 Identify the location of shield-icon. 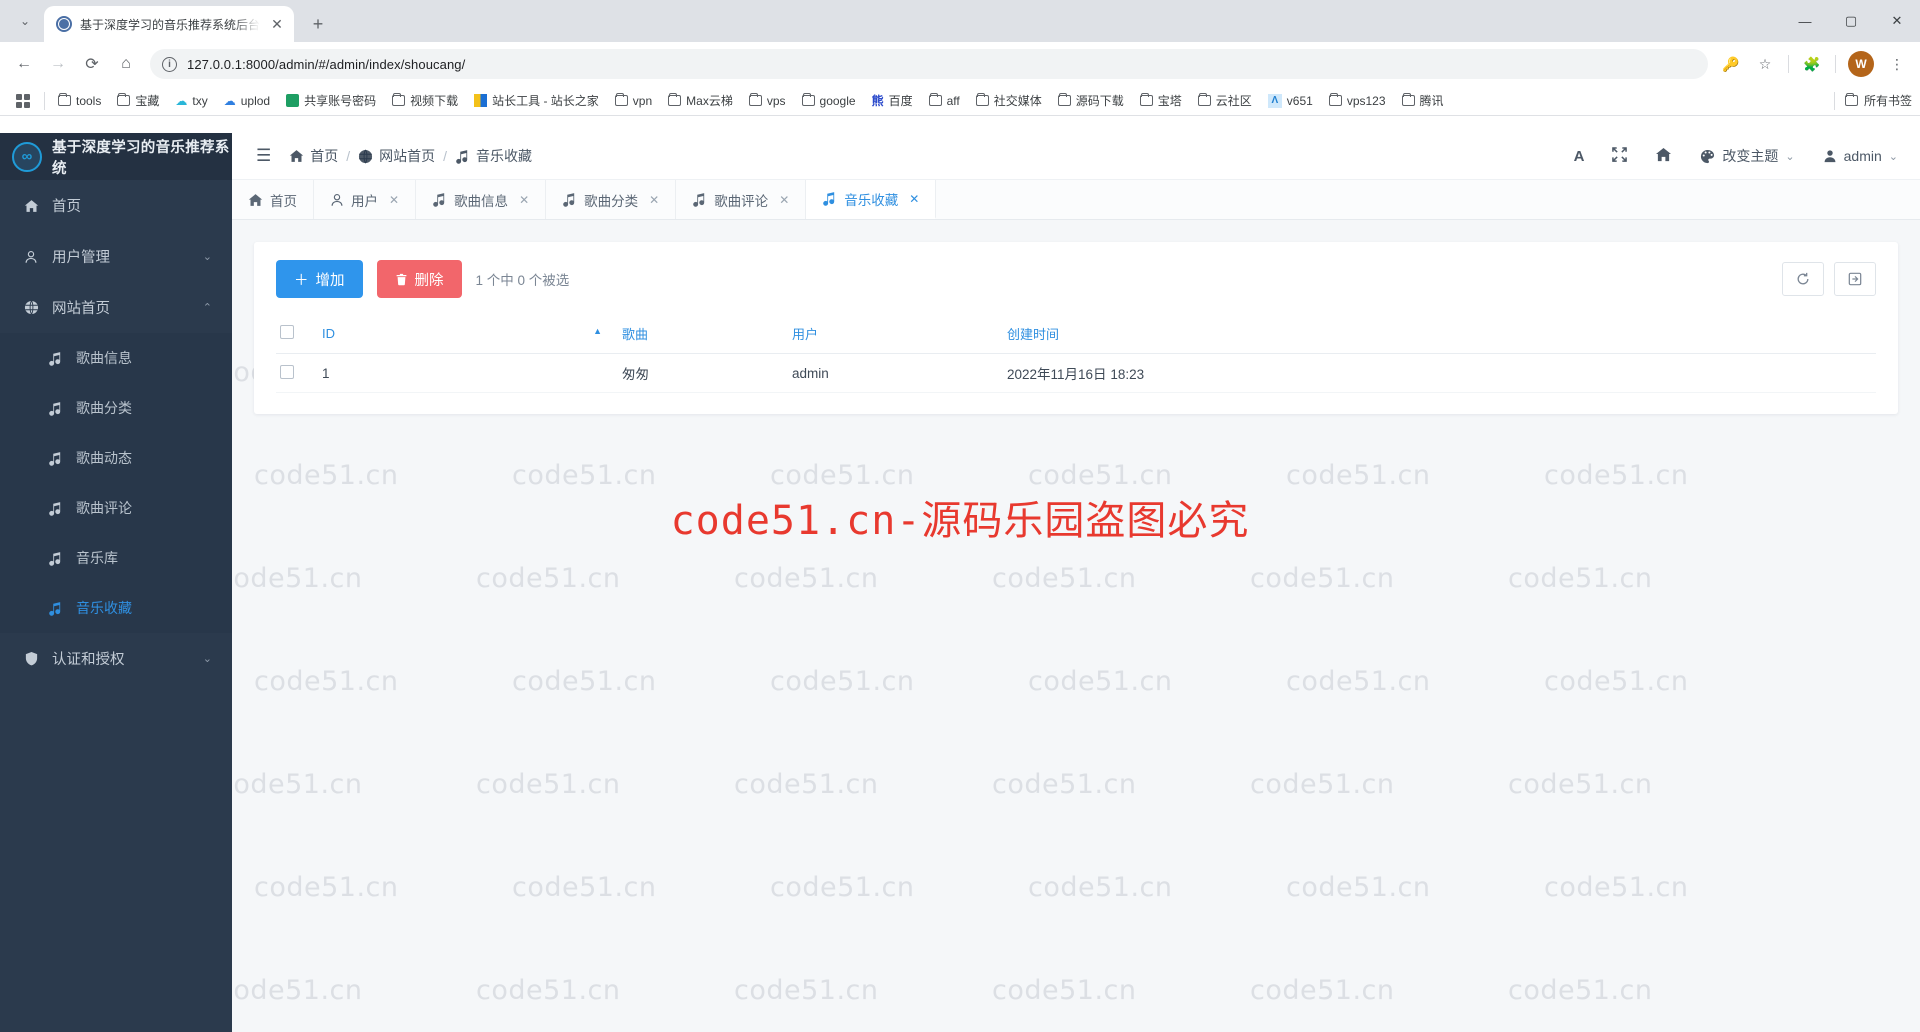
(31, 658).